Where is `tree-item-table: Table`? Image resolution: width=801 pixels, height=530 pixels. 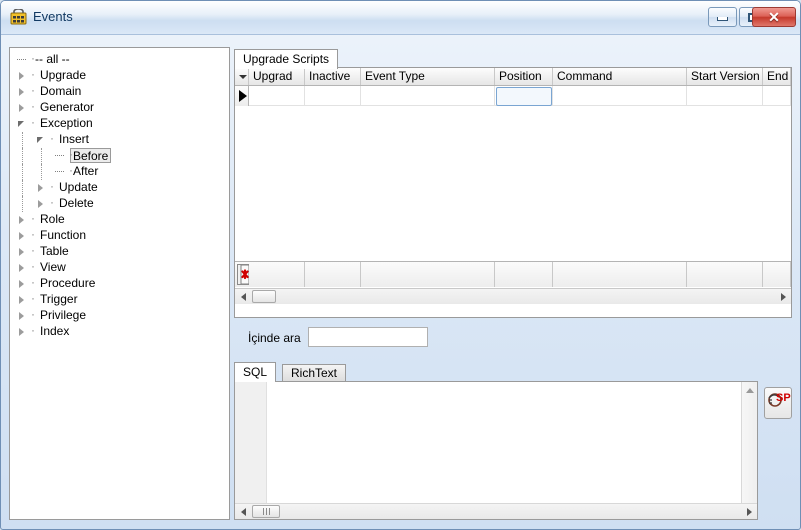
tree-item-table: Table is located at coordinates (113, 251).